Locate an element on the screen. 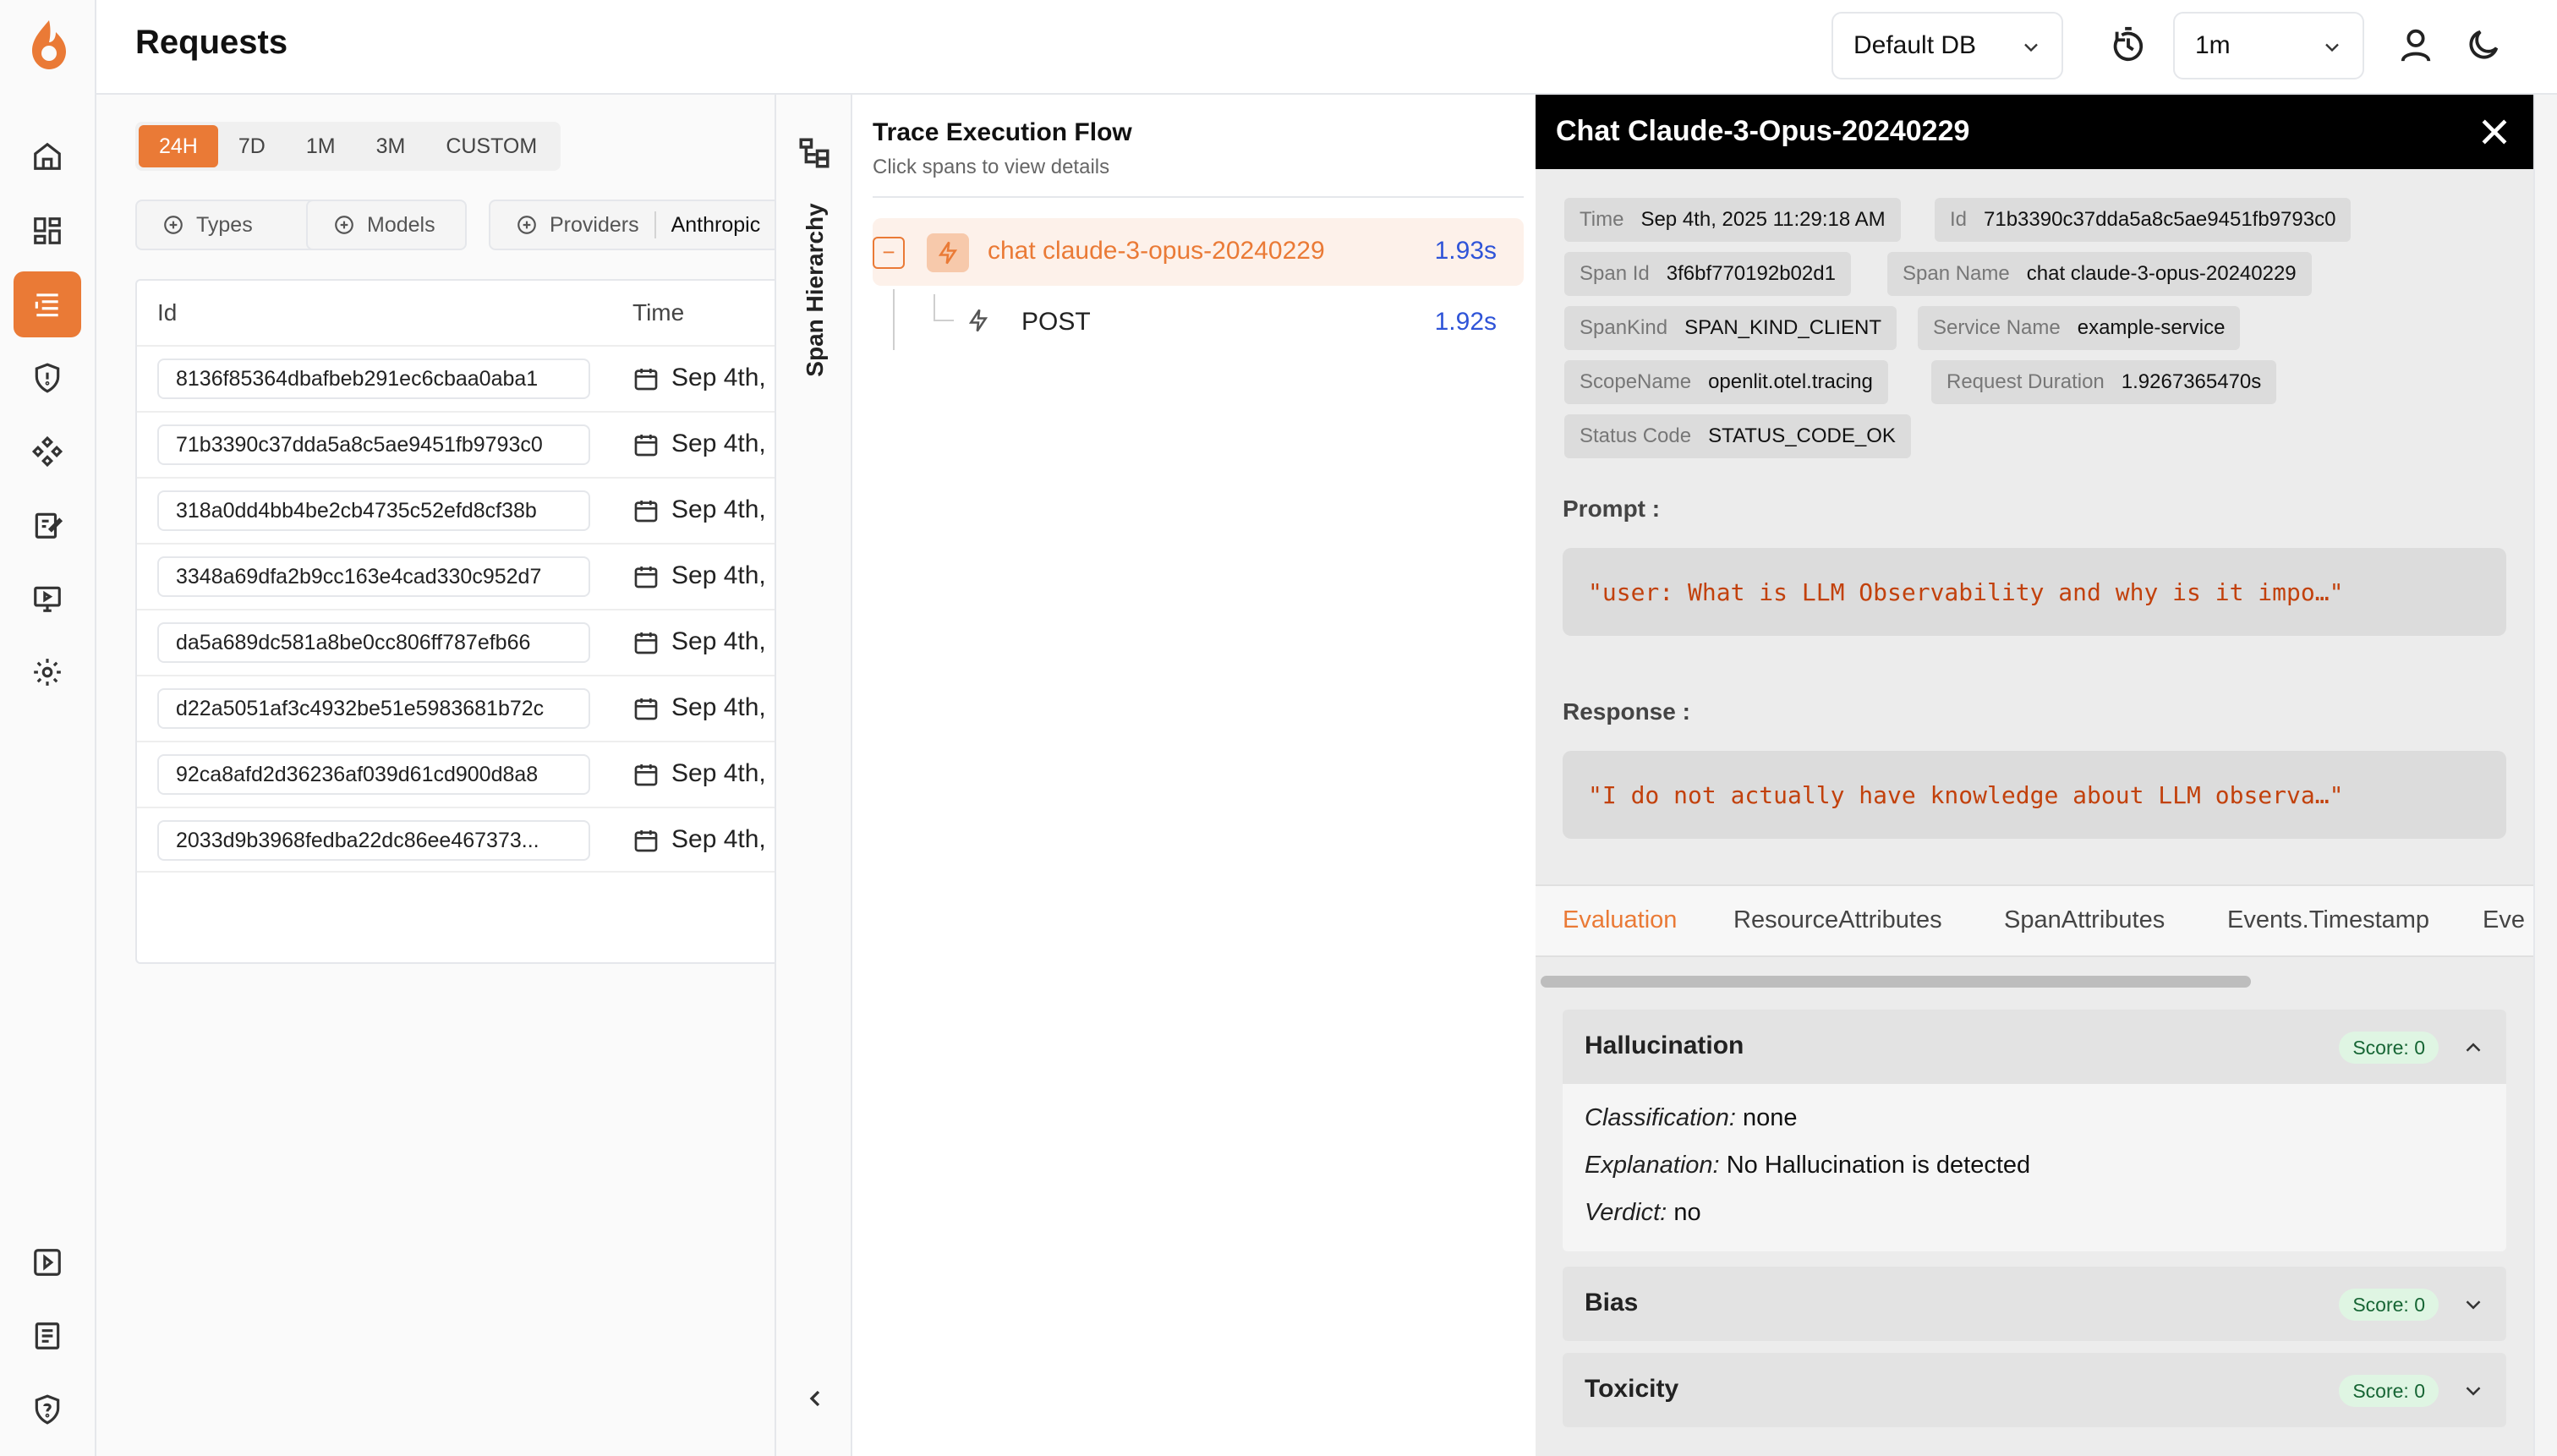 The image size is (2557, 1456). tab-span-attributes: SpanAttributes is located at coordinates (2084, 920).